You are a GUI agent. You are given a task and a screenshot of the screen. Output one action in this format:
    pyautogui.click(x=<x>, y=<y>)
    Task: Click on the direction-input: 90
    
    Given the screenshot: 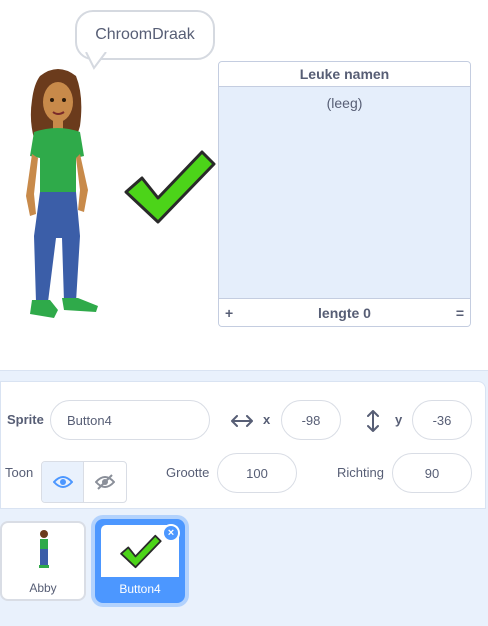 What is the action you would take?
    pyautogui.click(x=432, y=473)
    